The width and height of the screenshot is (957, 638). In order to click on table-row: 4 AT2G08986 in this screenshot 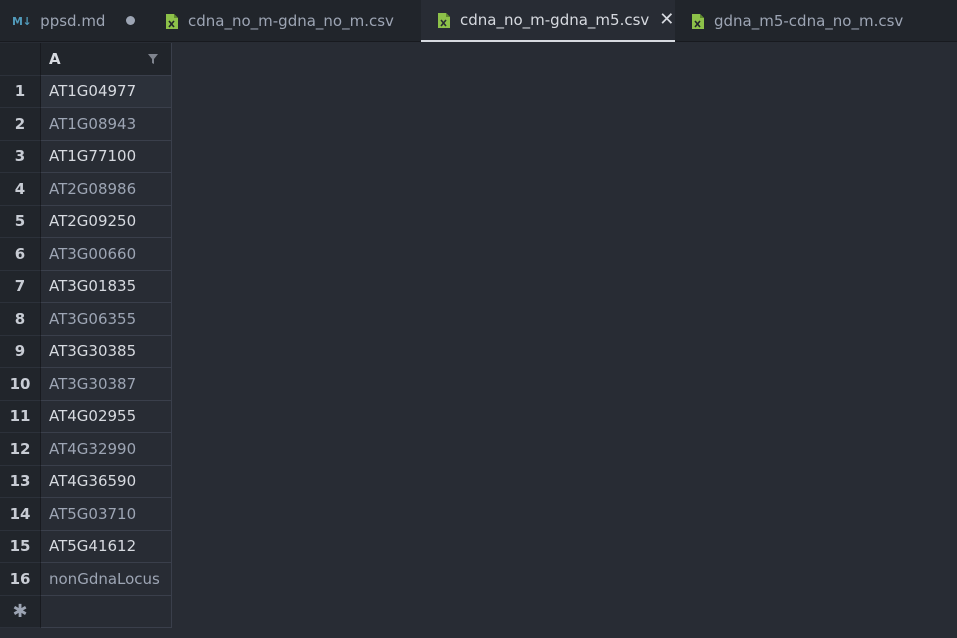, I will do `click(86, 189)`.